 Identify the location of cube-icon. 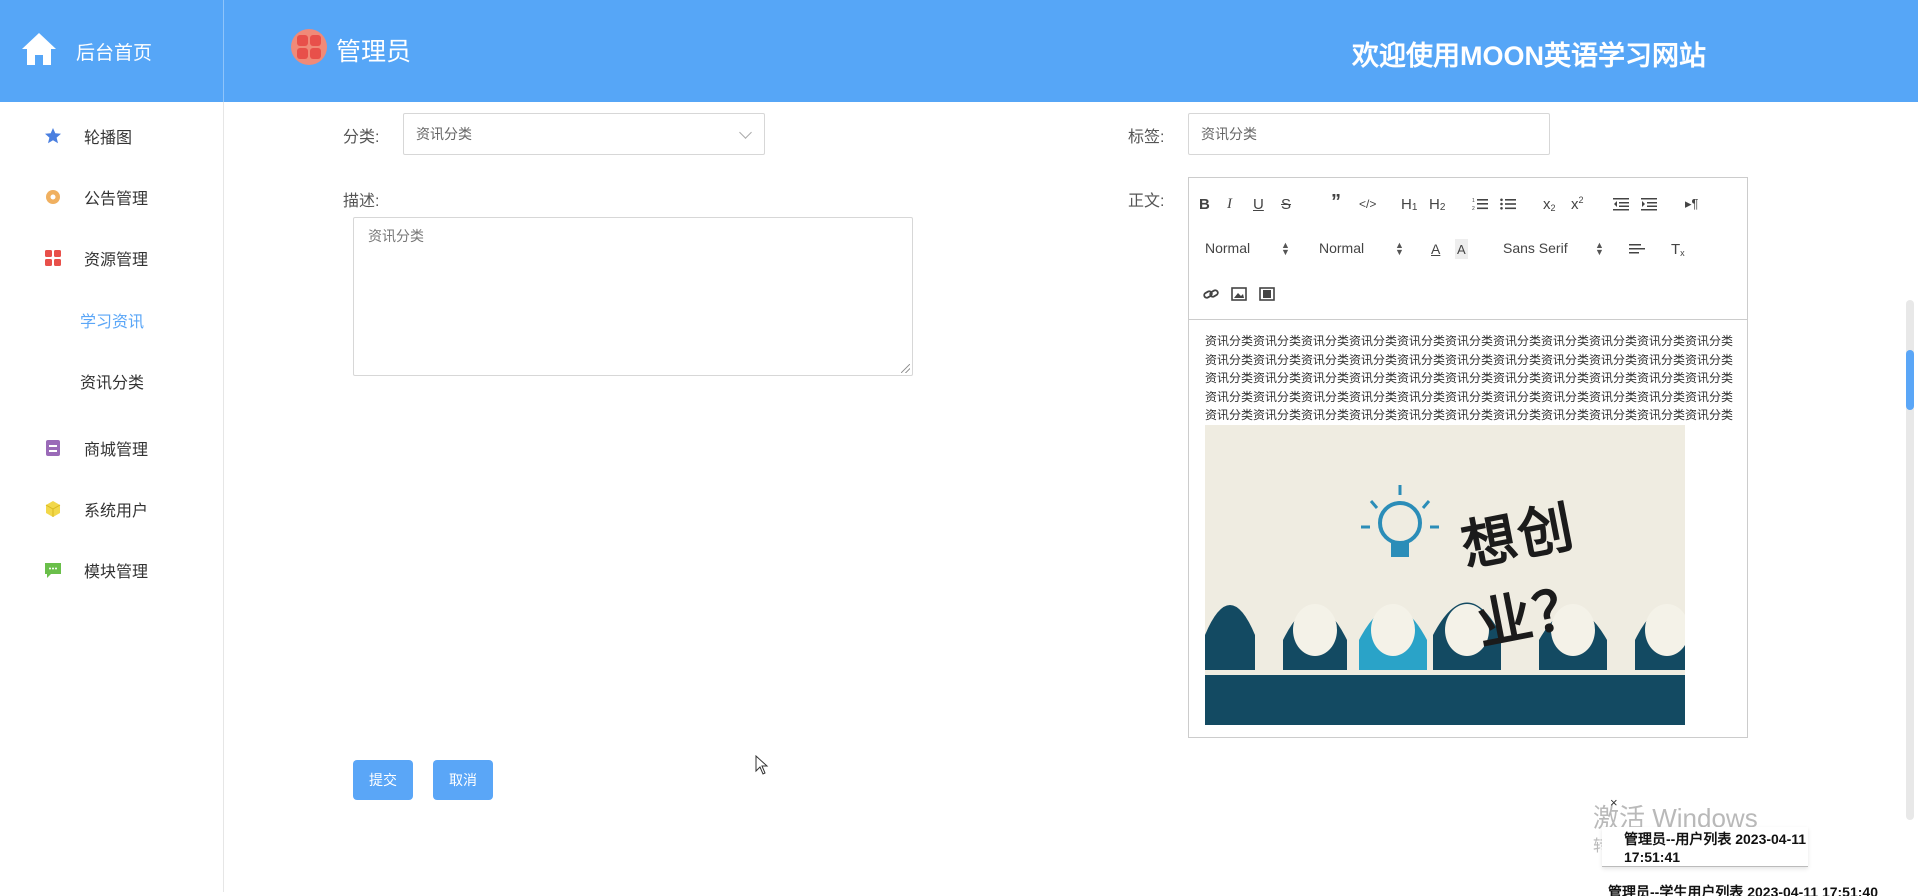
(53, 509).